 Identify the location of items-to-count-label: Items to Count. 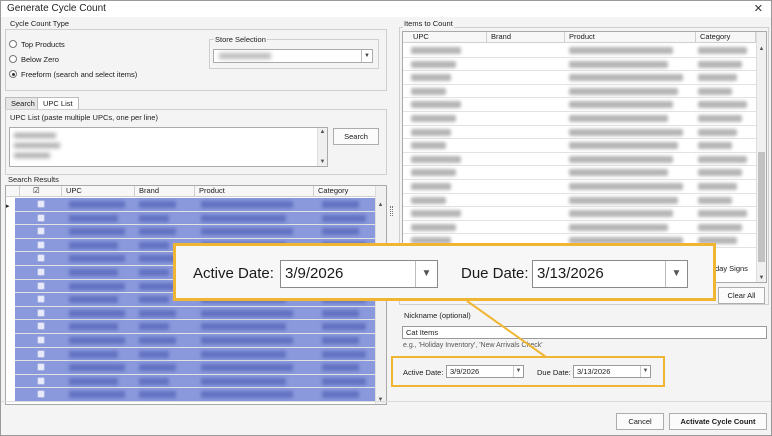
(428, 23).